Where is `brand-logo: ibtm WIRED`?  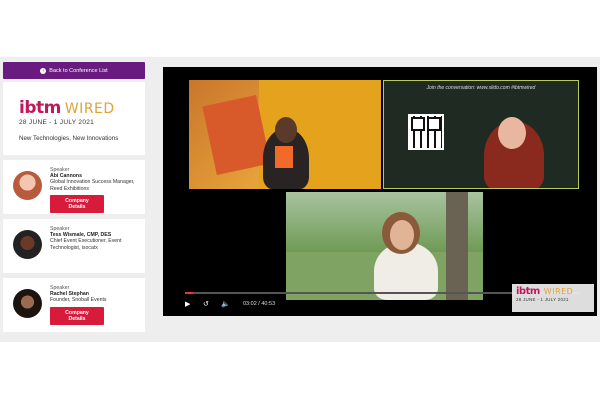 brand-logo: ibtm WIRED is located at coordinates (82, 108).